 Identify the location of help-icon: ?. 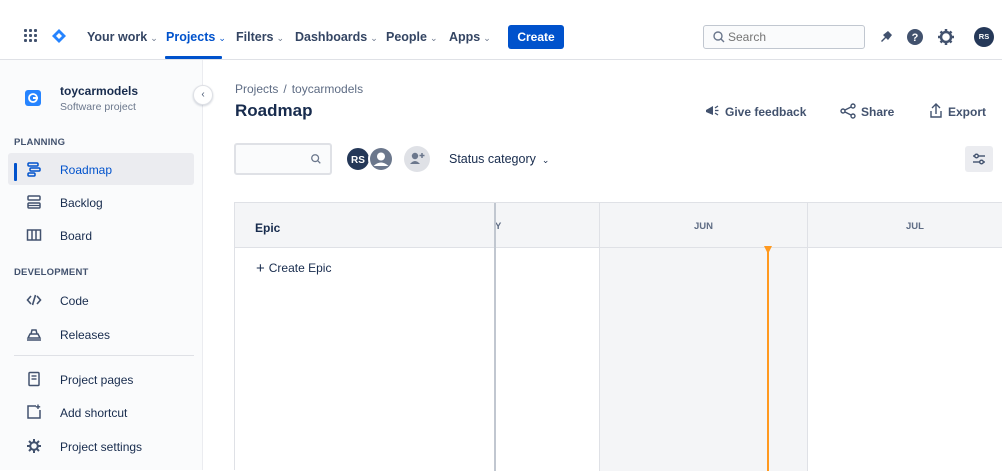
(915, 37).